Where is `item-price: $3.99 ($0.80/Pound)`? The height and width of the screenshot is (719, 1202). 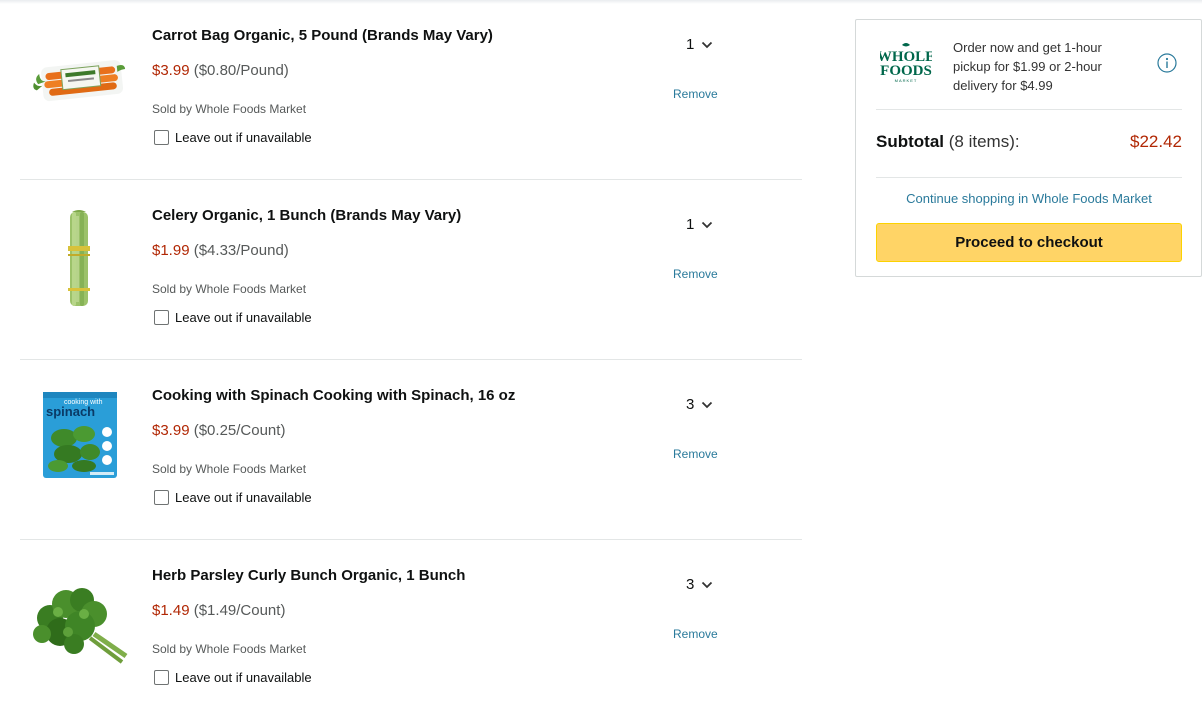 item-price: $3.99 ($0.80/Pound) is located at coordinates (220, 70).